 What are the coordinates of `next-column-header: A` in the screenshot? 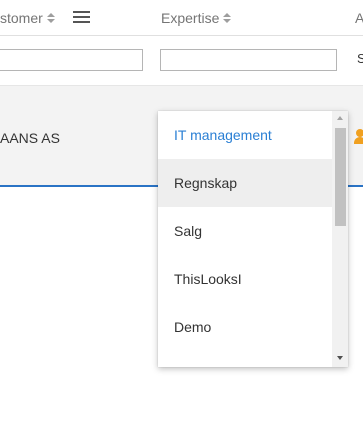 It's located at (359, 18).